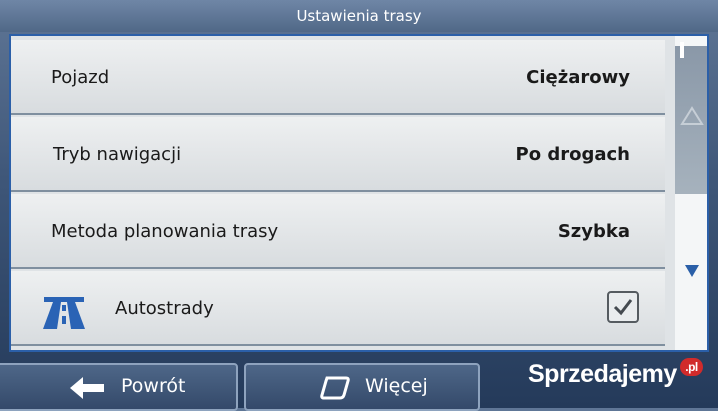  Describe the element at coordinates (396, 386) in the screenshot. I see `more-button-label: Więcej` at that location.